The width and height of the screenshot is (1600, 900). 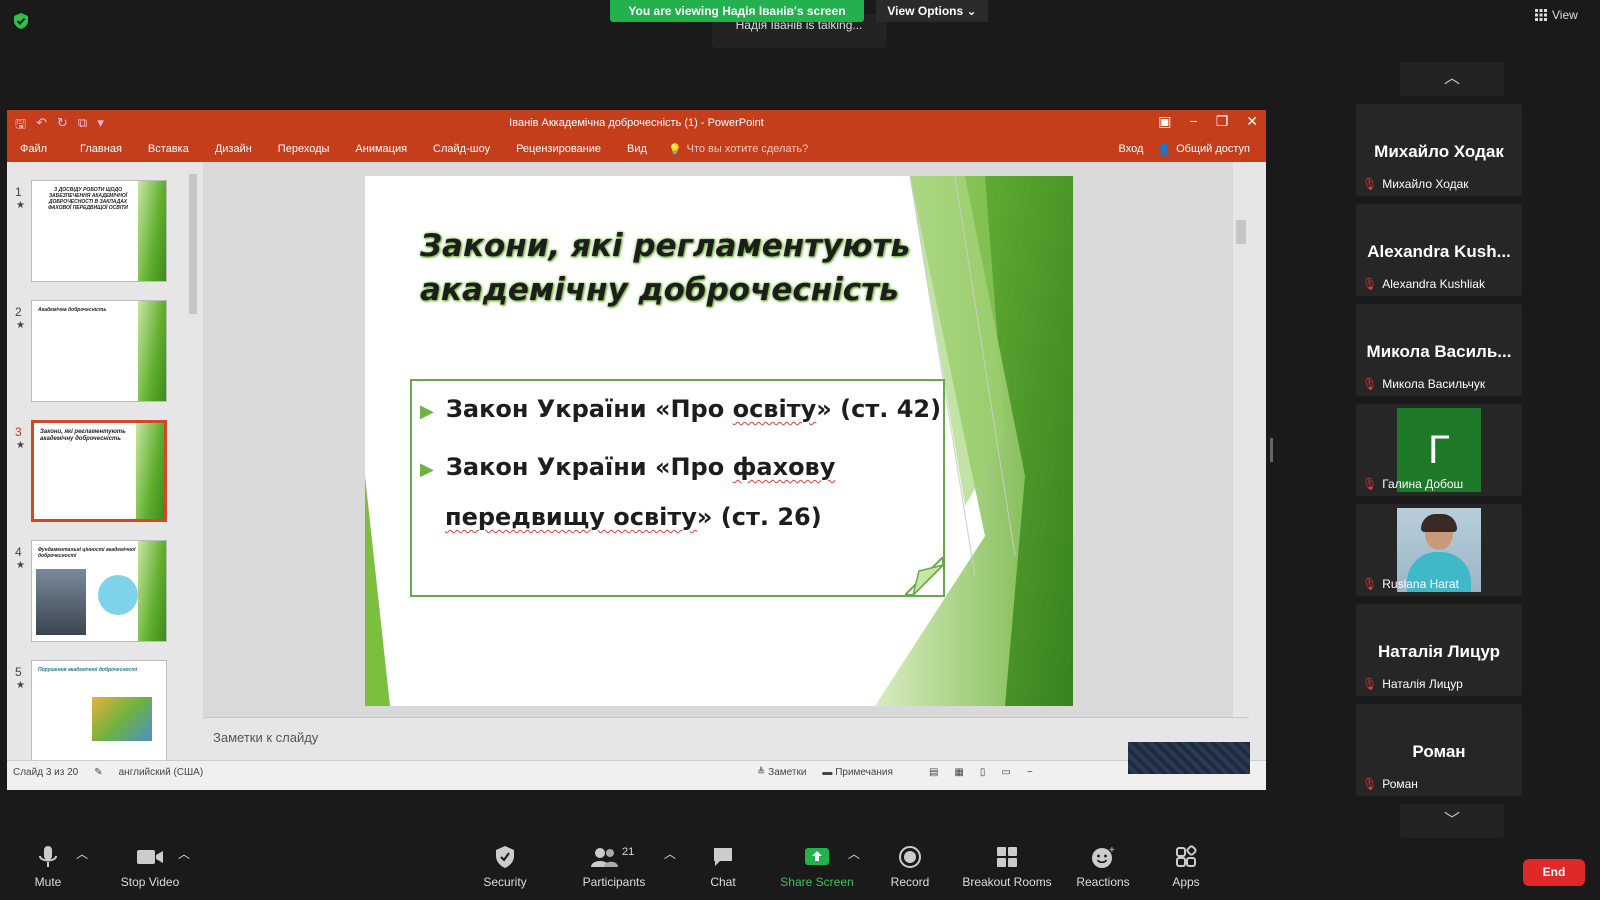 What do you see at coordinates (857, 772) in the screenshot?
I see `comments-toggle: ▬ Примечания` at bounding box center [857, 772].